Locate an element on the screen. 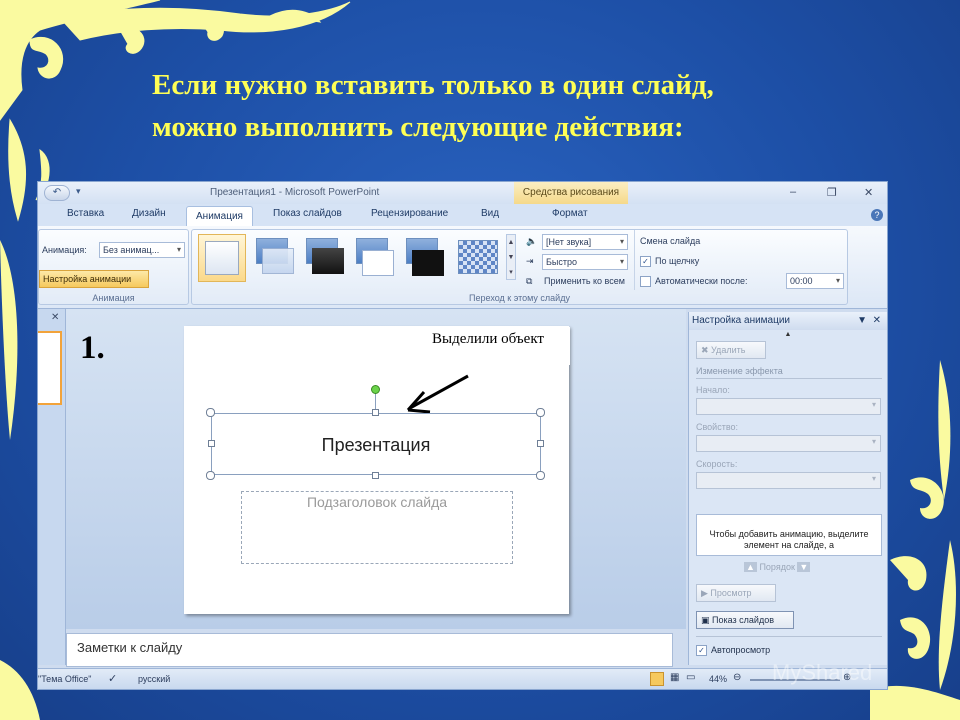 Image resolution: width=960 pixels, height=720 pixels. pane-close-icon: ✕ is located at coordinates (877, 321).